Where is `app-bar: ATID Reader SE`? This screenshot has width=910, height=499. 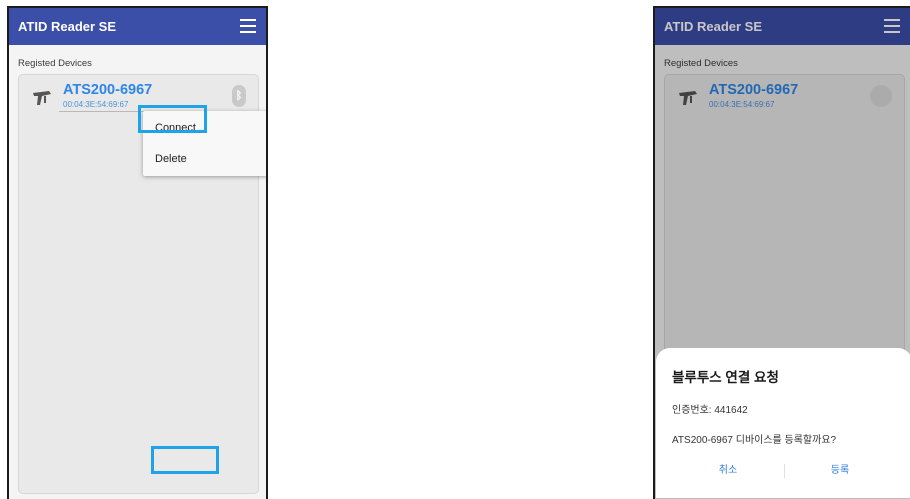
app-bar: ATID Reader SE is located at coordinates (137, 26).